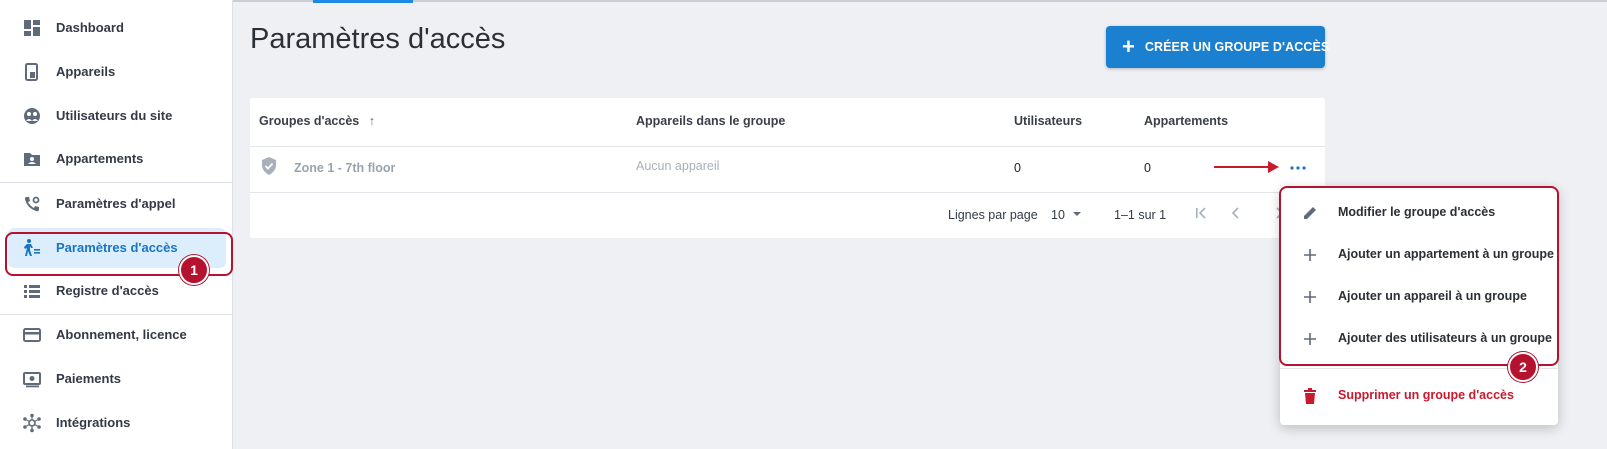 The height and width of the screenshot is (449, 1607). What do you see at coordinates (1201, 213) in the screenshot?
I see `first-page-icon` at bounding box center [1201, 213].